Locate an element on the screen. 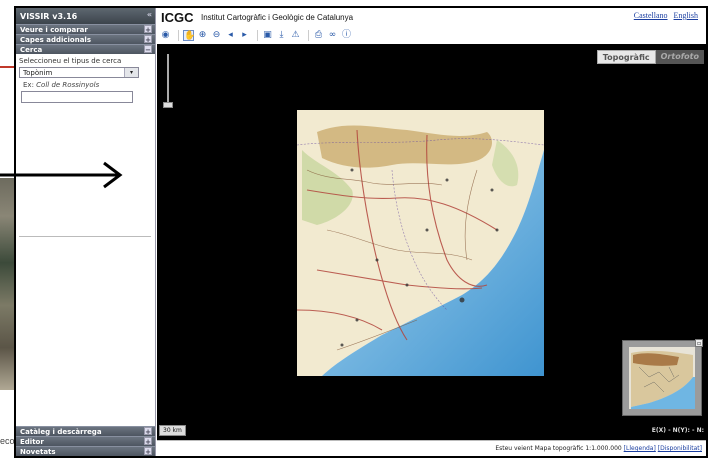 Image resolution: width=713 pixels, height=462 pixels. basemap-ortofoto-button: Ortofoto is located at coordinates (679, 57).